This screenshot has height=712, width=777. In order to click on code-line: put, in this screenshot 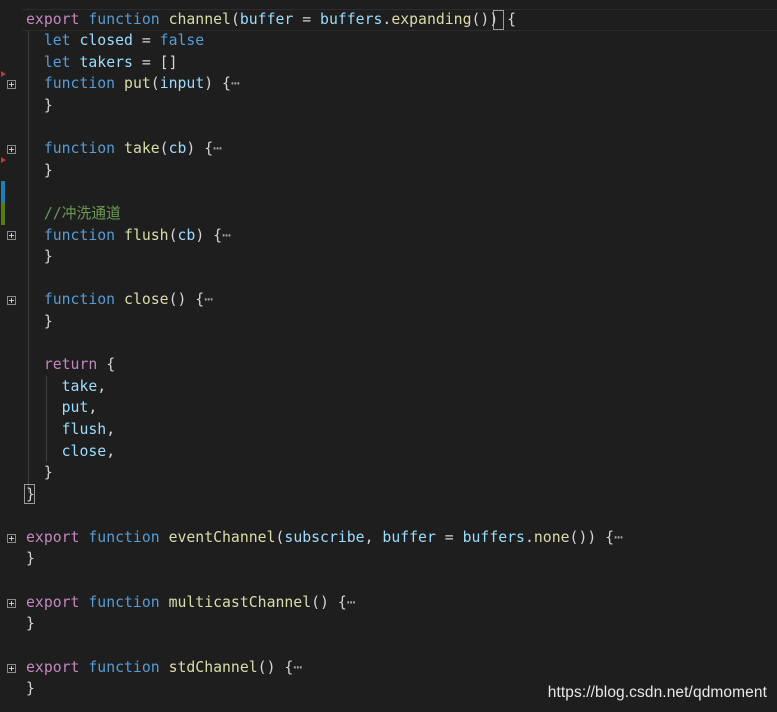, I will do `click(62, 408)`.